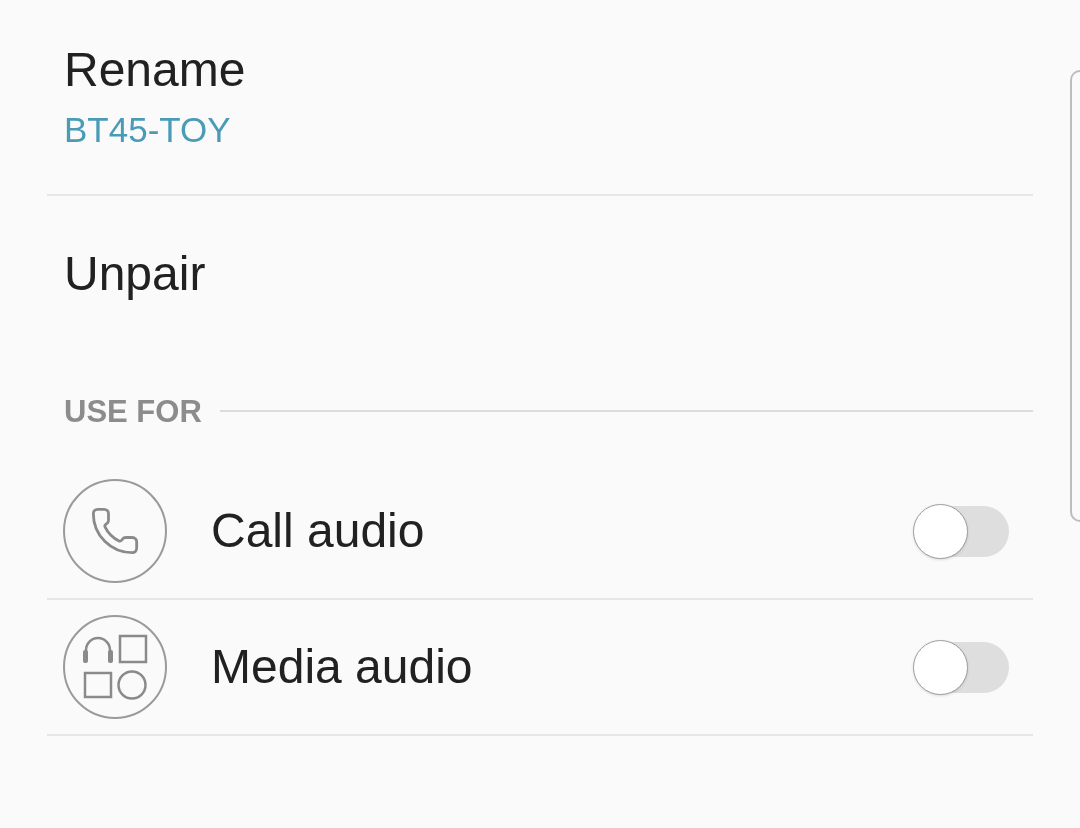 The width and height of the screenshot is (1080, 828). Describe the element at coordinates (115, 531) in the screenshot. I see `phone-icon` at that location.